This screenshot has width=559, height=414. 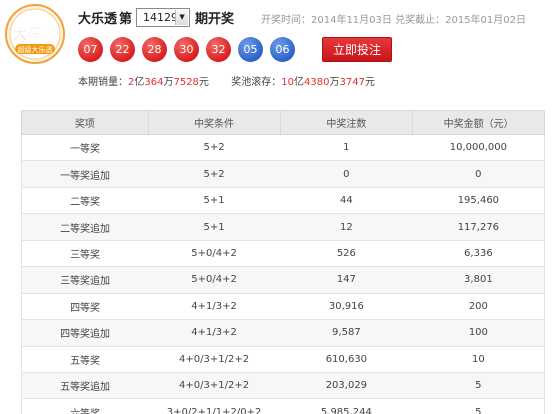 What do you see at coordinates (478, 122) in the screenshot?
I see `header-prize-amount: 中奖金额（元）` at bounding box center [478, 122].